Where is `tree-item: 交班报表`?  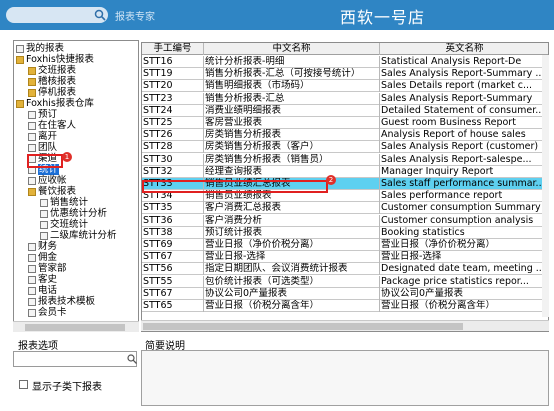
tree-item: 交班报表 is located at coordinates (52, 70).